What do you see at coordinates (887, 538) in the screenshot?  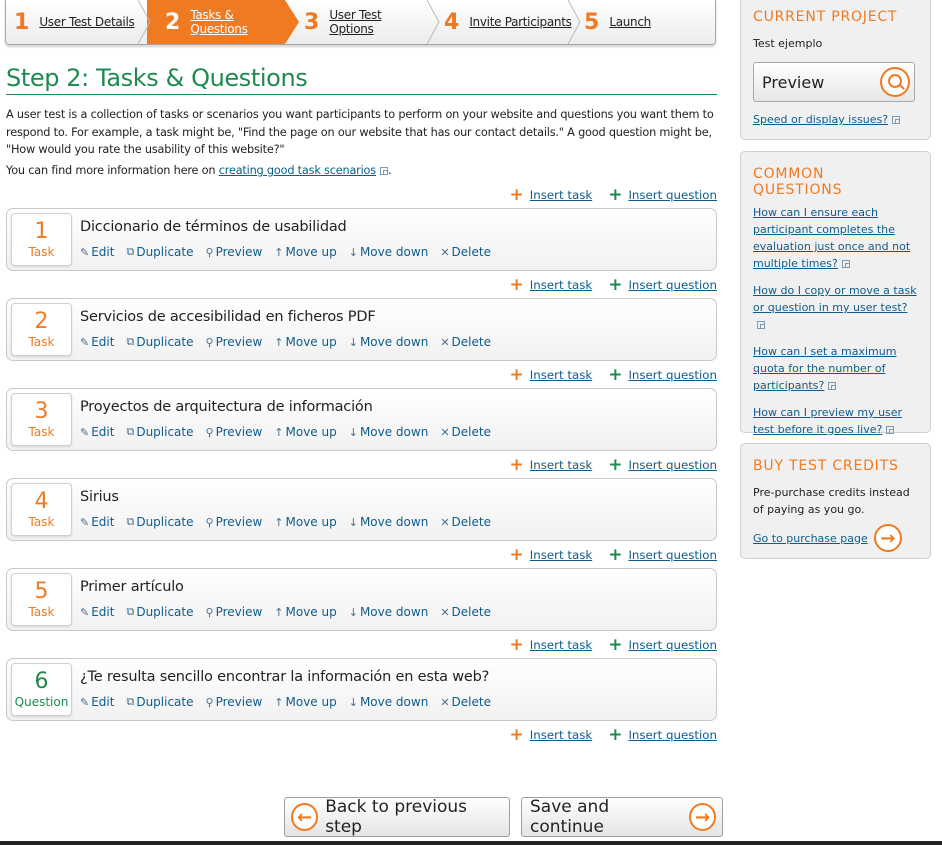 I see `arrow-right-icon: →` at bounding box center [887, 538].